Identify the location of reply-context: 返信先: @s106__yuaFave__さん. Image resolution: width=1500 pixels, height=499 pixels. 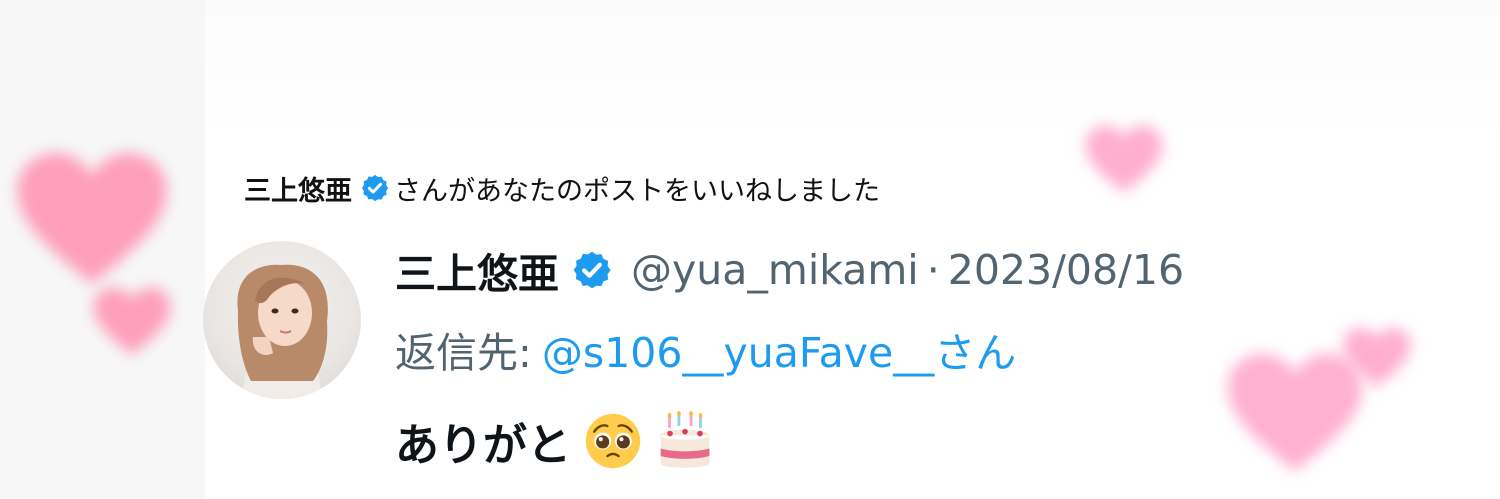
(705, 349).